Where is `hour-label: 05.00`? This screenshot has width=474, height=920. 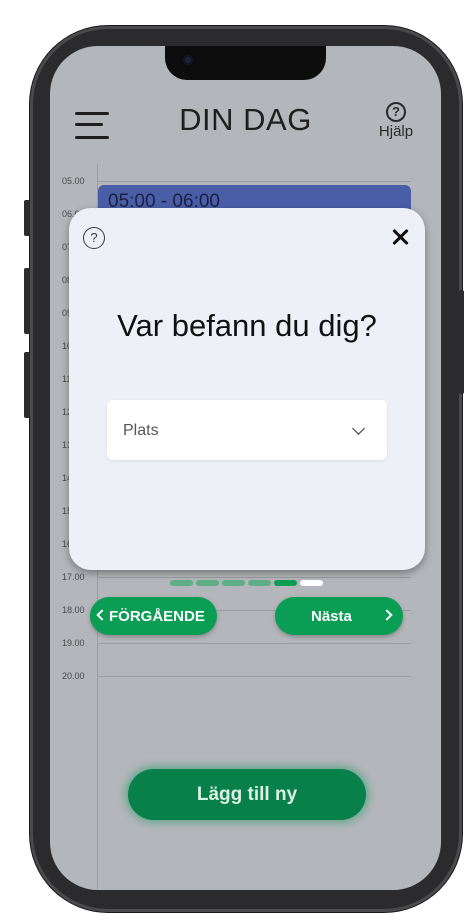 hour-label: 05.00 is located at coordinates (73, 181).